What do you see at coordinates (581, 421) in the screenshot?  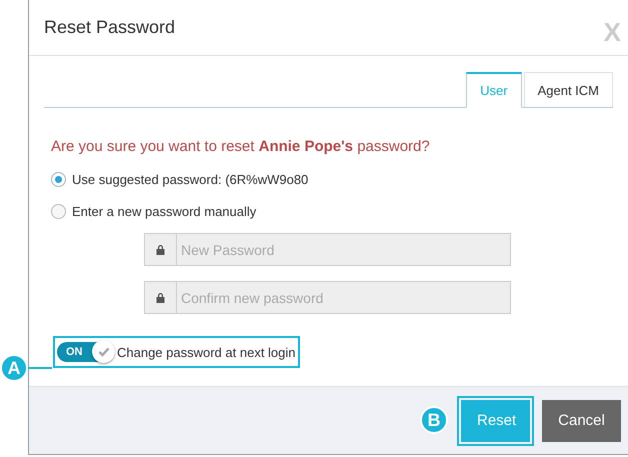 I see `cancel-button: Cancel` at bounding box center [581, 421].